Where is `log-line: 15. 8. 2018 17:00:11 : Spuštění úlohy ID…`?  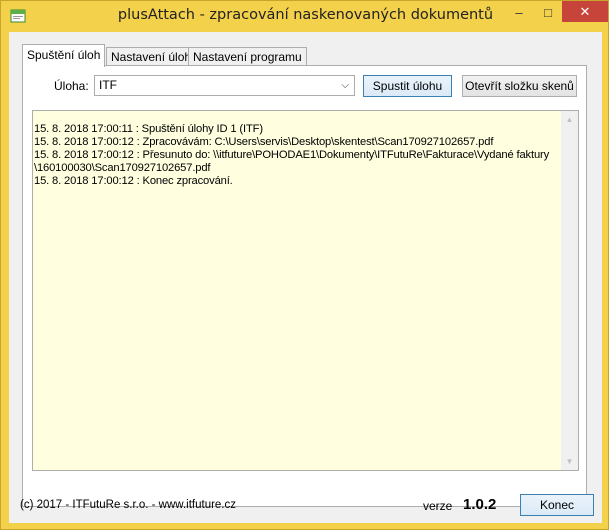
log-line: 15. 8. 2018 17:00:11 : Spuštění úlohy ID… is located at coordinates (148, 129).